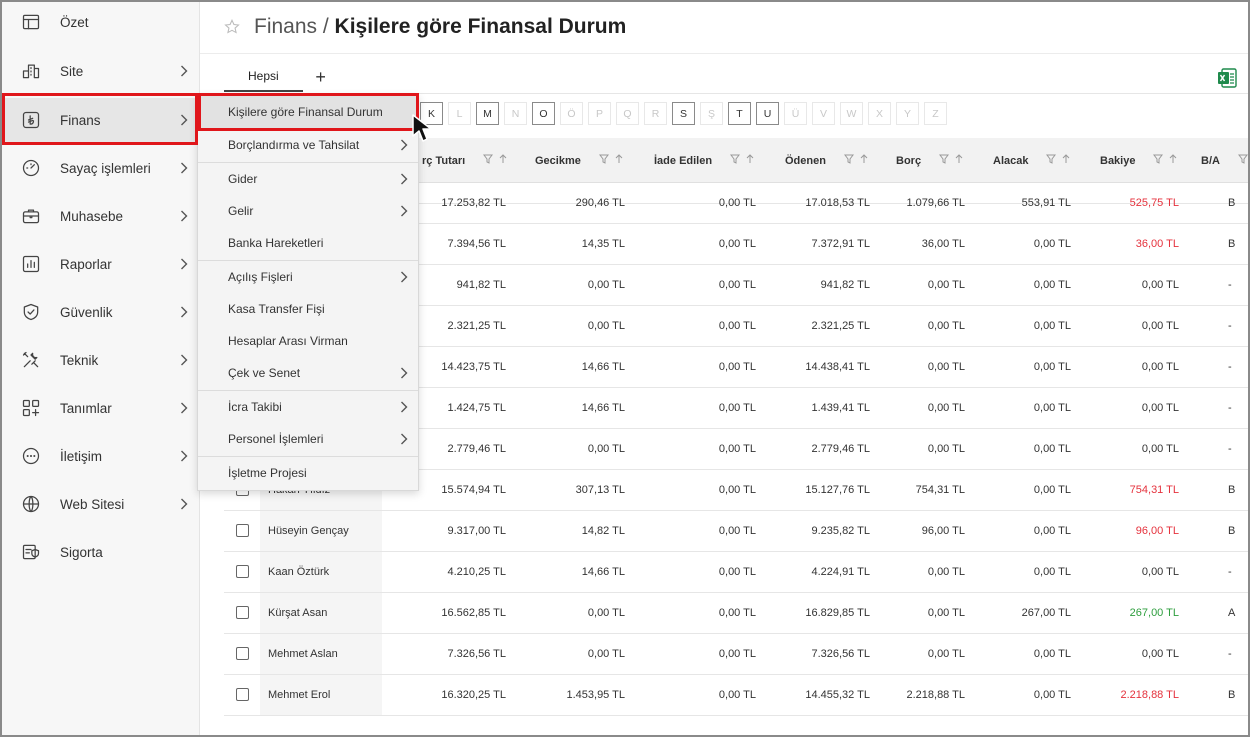 The height and width of the screenshot is (737, 1250). I want to click on sidebar-item-finans: Finans, so click(100, 120).